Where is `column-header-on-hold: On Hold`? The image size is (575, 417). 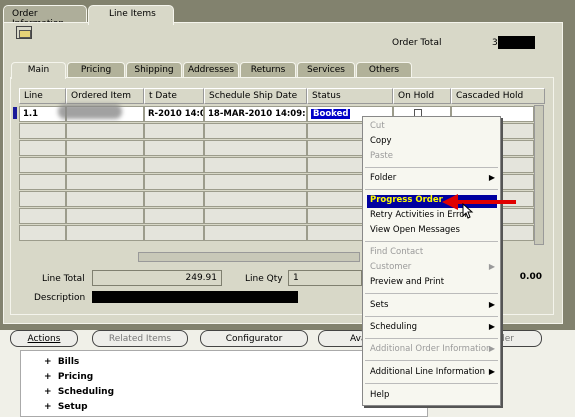 column-header-on-hold: On Hold is located at coordinates (422, 96).